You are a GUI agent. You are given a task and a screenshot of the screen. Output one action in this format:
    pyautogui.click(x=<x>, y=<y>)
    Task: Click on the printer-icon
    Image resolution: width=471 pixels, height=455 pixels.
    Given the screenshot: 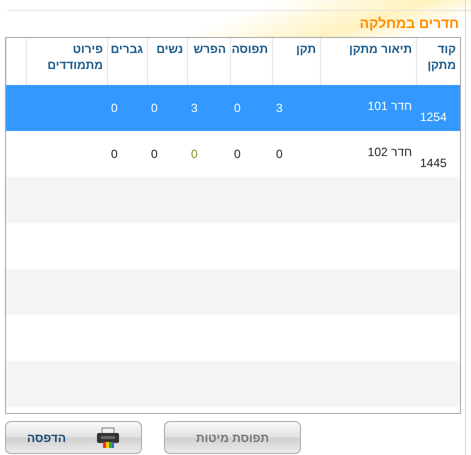 What is the action you would take?
    pyautogui.click(x=108, y=437)
    